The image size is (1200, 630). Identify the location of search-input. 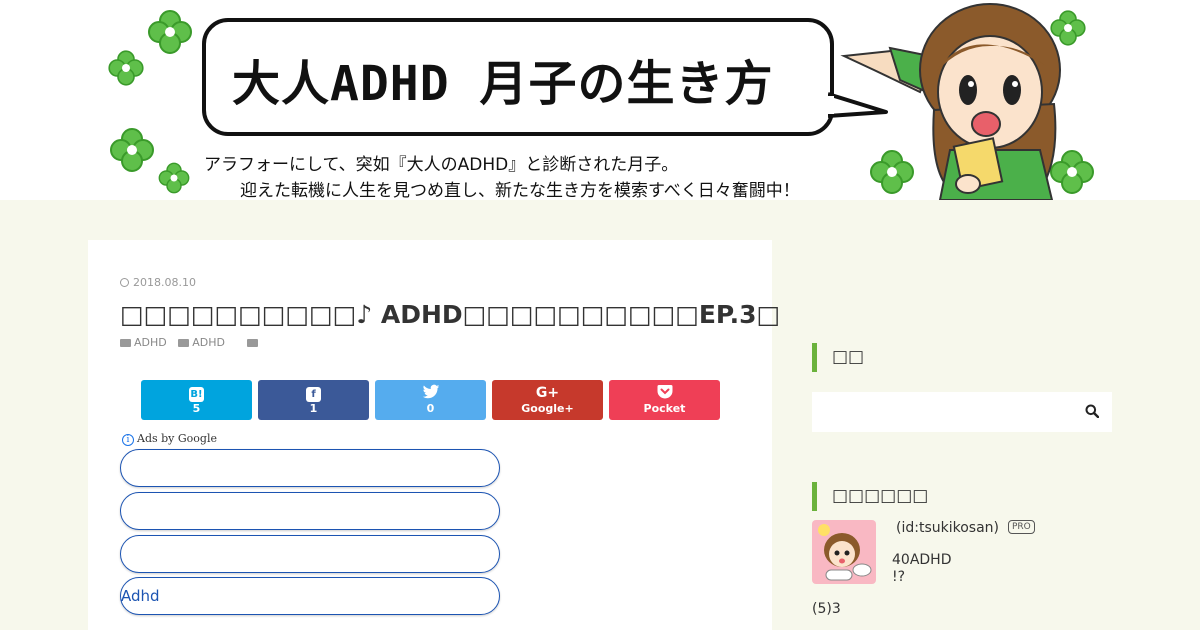
(962, 412).